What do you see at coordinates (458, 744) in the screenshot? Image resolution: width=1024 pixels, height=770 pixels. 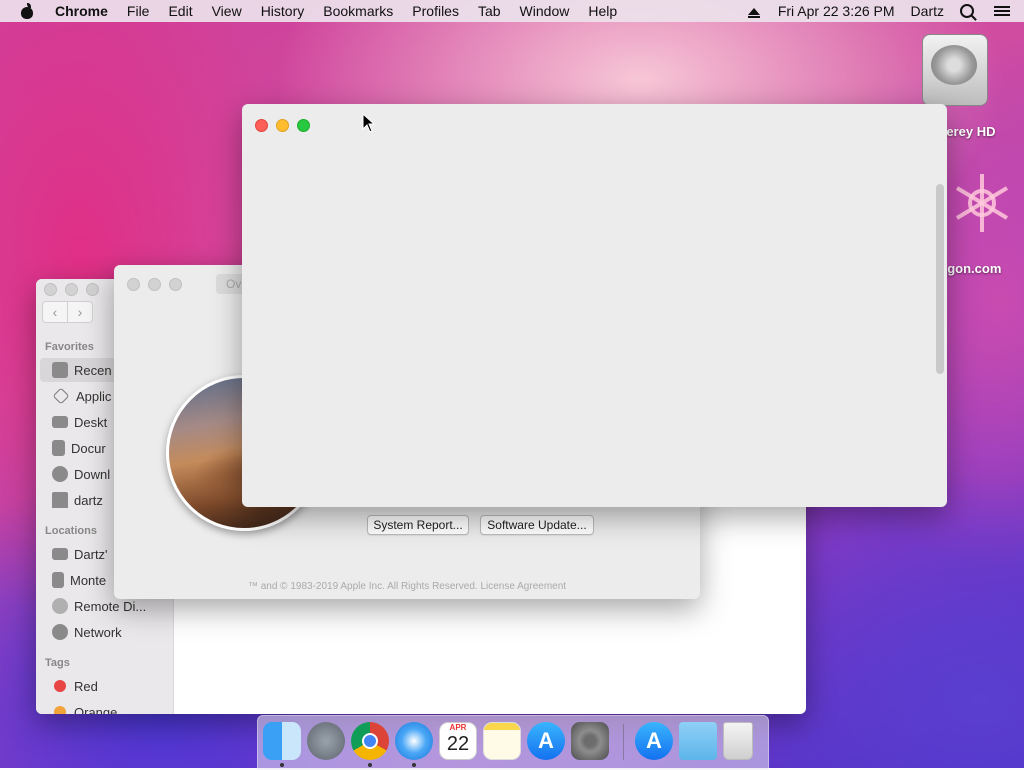 I see `calendar-day: 22` at bounding box center [458, 744].